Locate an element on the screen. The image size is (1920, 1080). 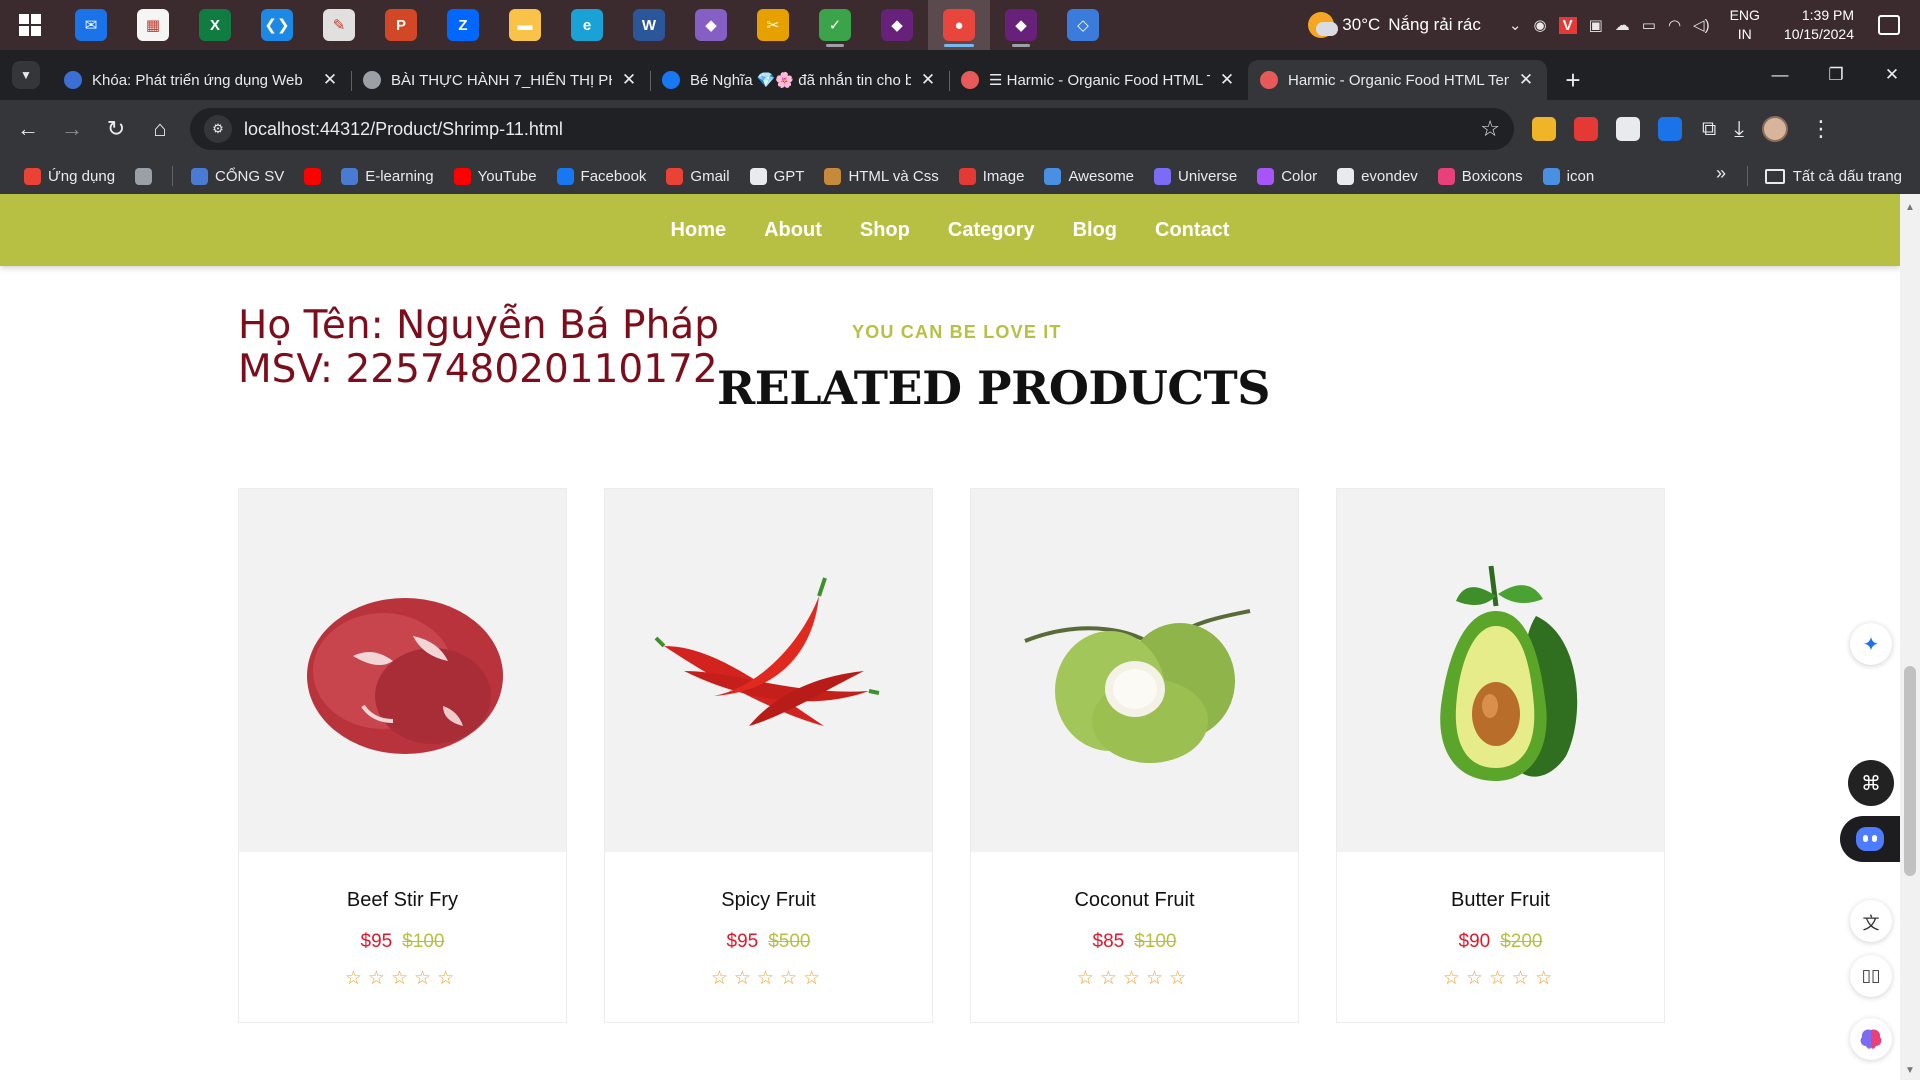
bookmark-item: evondev is located at coordinates (1377, 176).